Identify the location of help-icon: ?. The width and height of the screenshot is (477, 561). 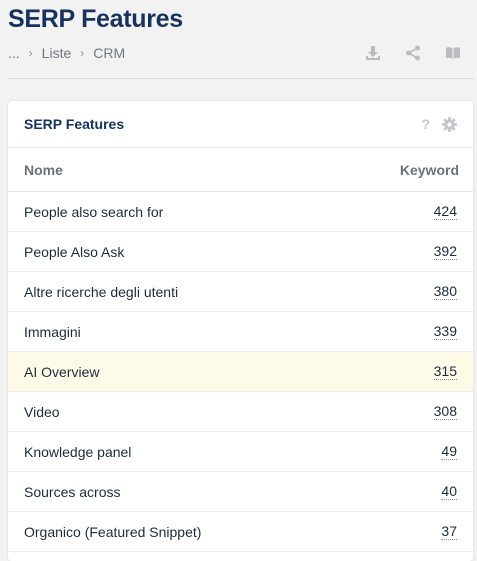
(425, 124).